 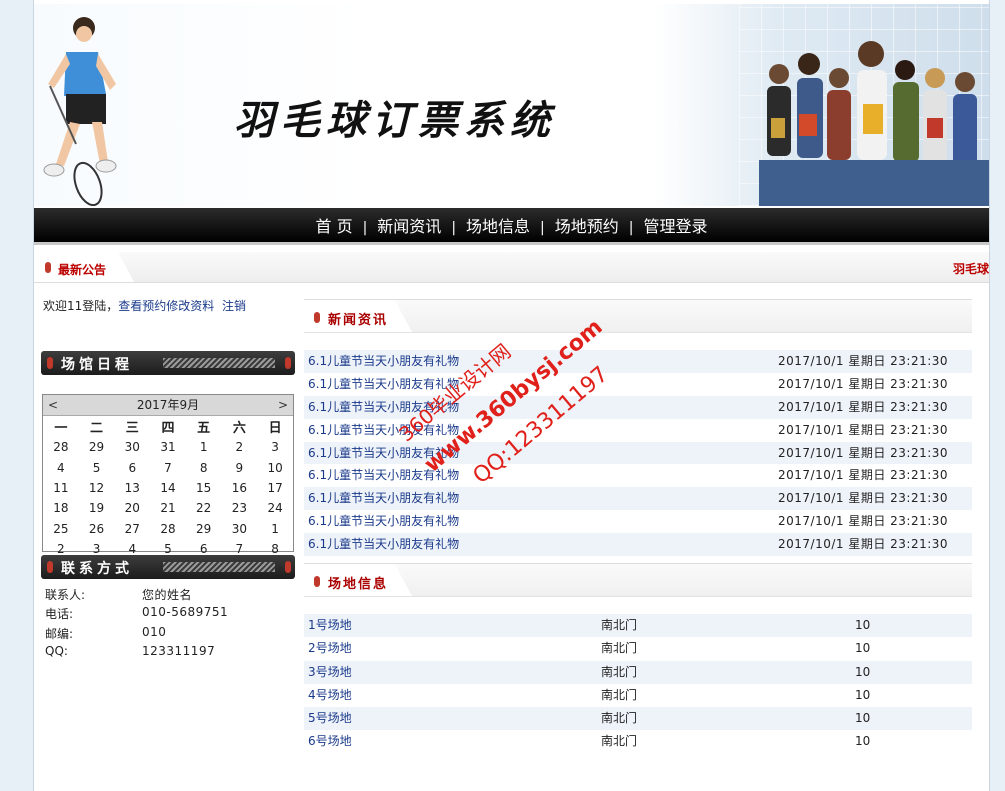 What do you see at coordinates (333, 226) in the screenshot?
I see `nav-item-0: 首 页` at bounding box center [333, 226].